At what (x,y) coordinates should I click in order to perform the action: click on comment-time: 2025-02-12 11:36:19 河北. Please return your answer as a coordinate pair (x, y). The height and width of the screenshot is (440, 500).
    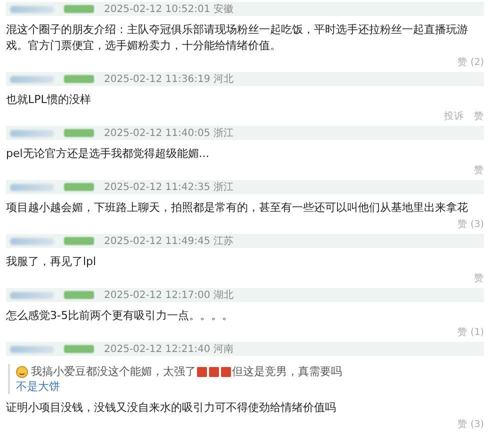
    Looking at the image, I should click on (169, 79).